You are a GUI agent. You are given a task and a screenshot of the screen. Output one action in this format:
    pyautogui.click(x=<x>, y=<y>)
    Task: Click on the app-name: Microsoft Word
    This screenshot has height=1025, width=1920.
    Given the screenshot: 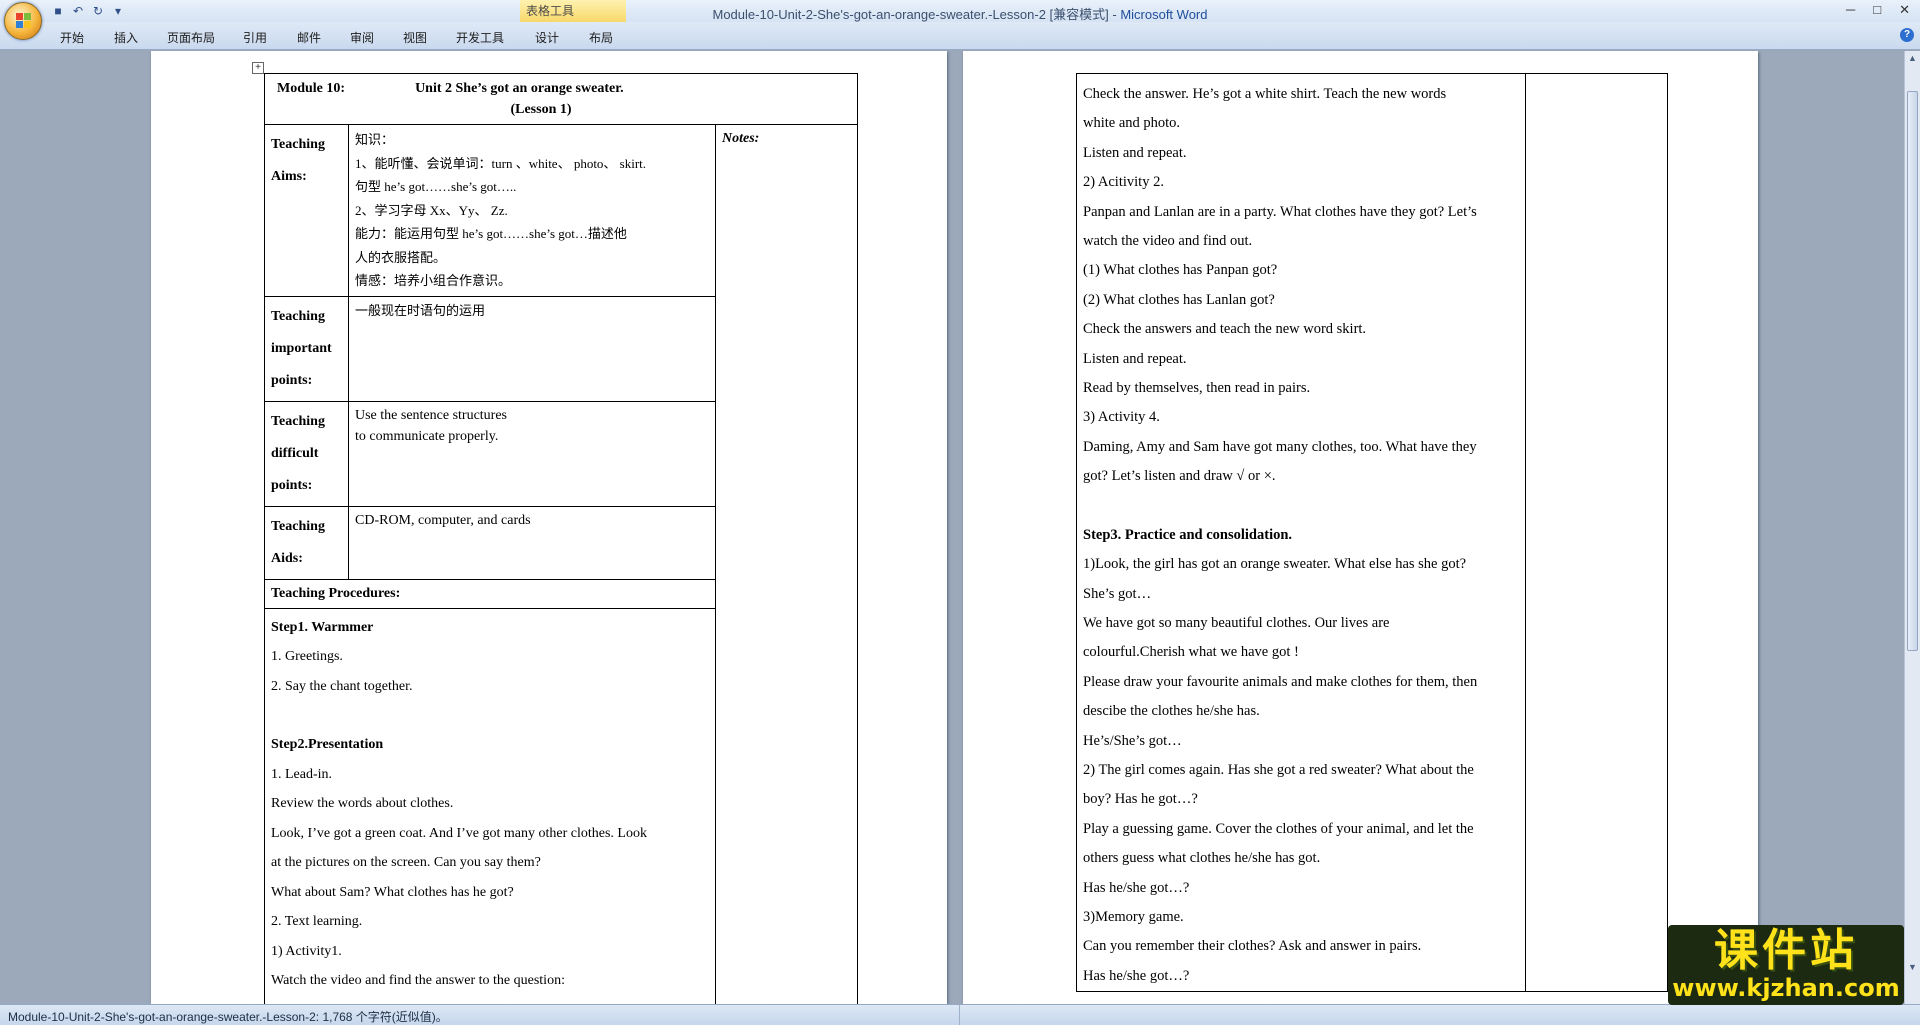 What is the action you would take?
    pyautogui.click(x=1164, y=14)
    